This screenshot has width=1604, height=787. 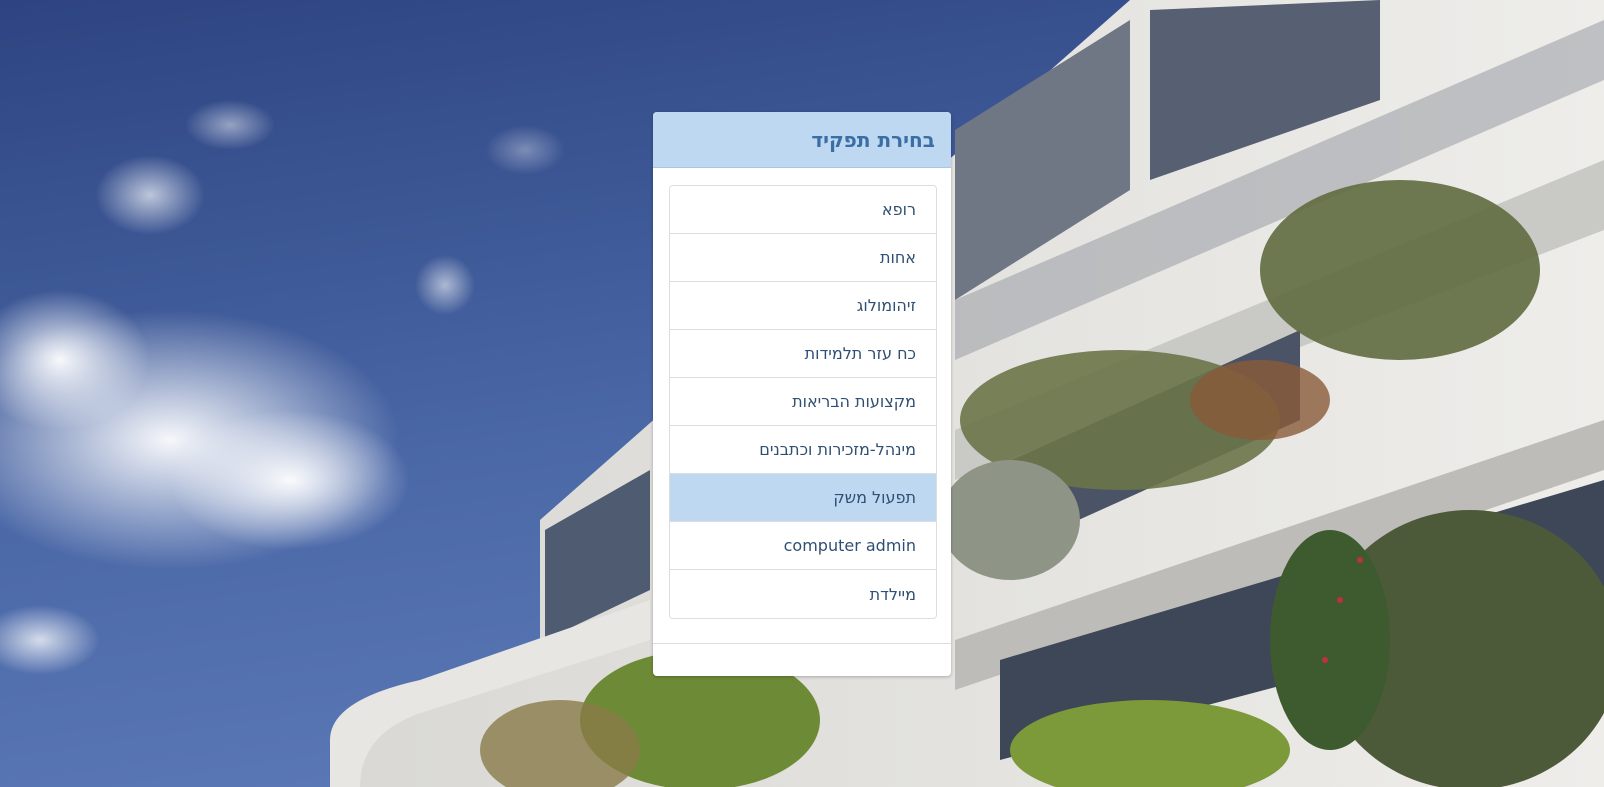 What do you see at coordinates (803, 306) in the screenshot?
I see `role-item: זיהומולוג` at bounding box center [803, 306].